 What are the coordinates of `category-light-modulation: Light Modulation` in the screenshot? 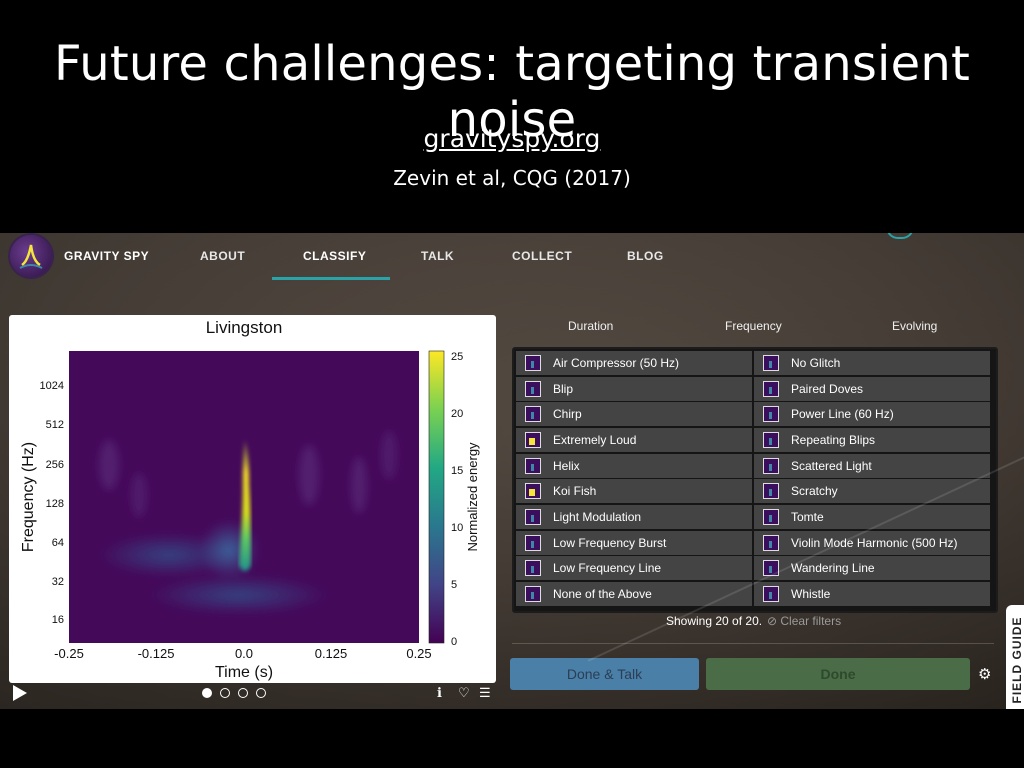 It's located at (634, 517).